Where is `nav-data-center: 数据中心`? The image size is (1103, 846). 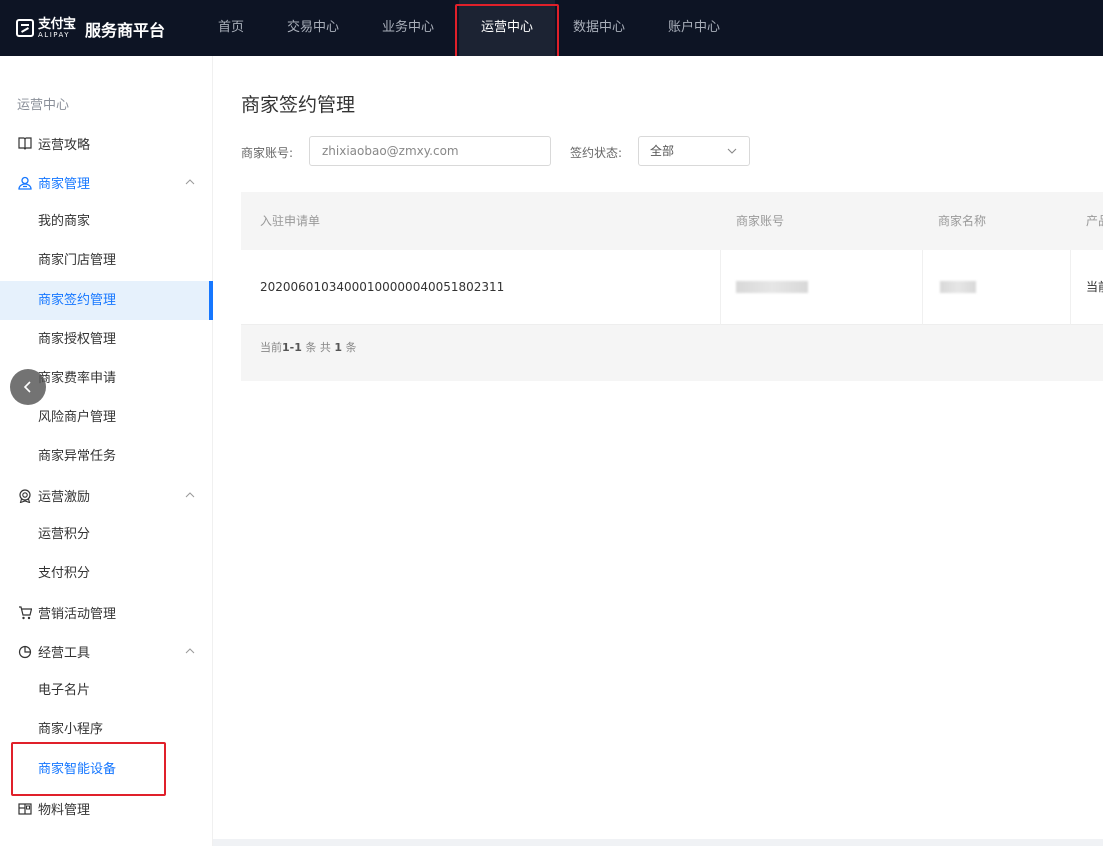
nav-data-center: 数据中心 is located at coordinates (599, 28).